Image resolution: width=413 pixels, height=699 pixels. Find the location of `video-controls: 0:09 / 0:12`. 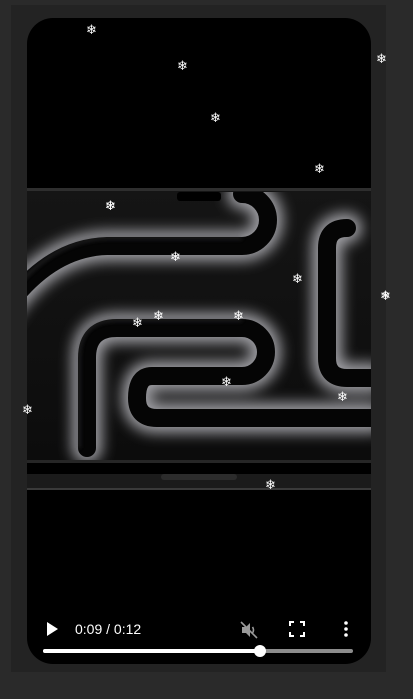

video-controls: 0:09 / 0:12 is located at coordinates (199, 629).